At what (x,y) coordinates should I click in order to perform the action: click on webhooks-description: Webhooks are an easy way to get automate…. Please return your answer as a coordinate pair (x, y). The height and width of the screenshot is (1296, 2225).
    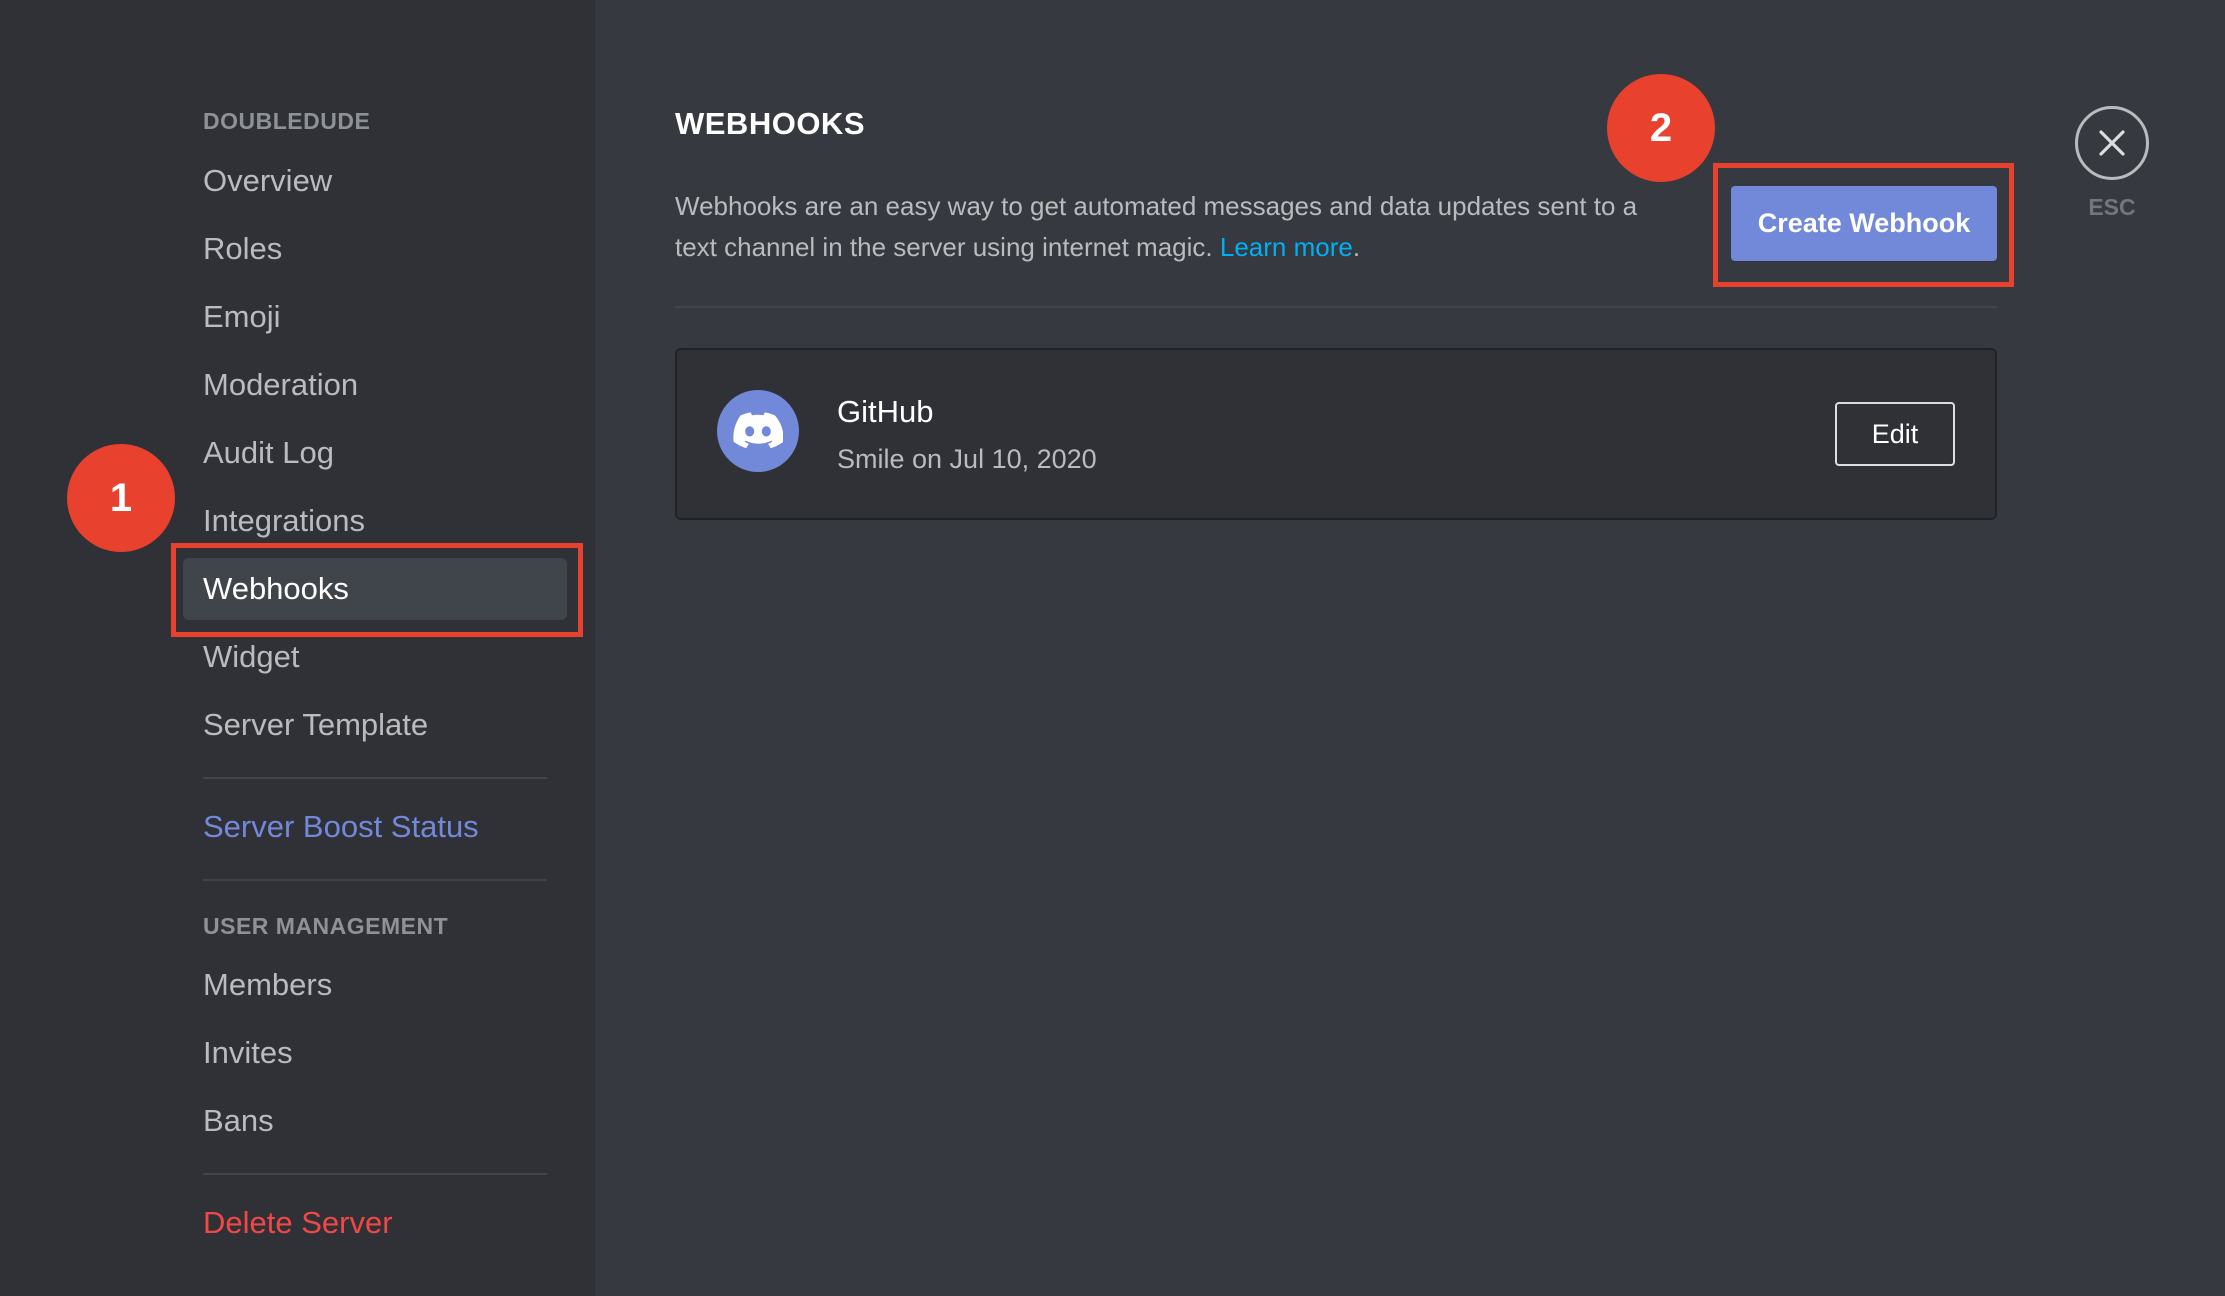
    Looking at the image, I should click on (1180, 227).